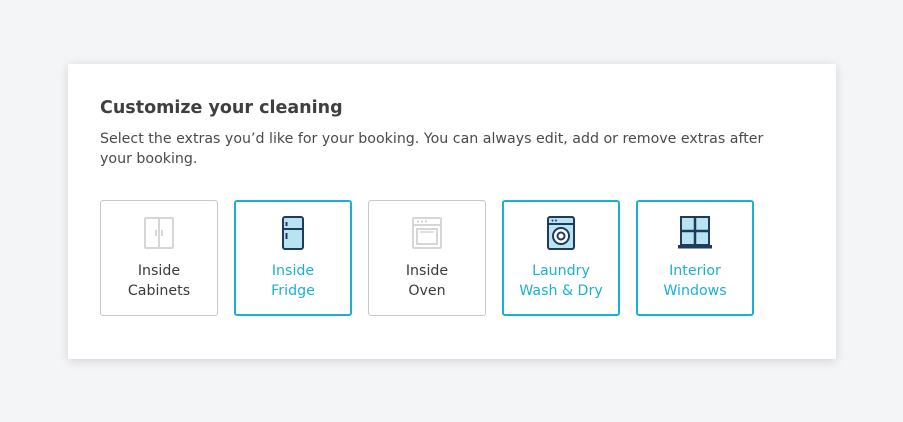 The width and height of the screenshot is (903, 422). I want to click on extra-inside-cabinets: Inside Cabinets, so click(159, 258).